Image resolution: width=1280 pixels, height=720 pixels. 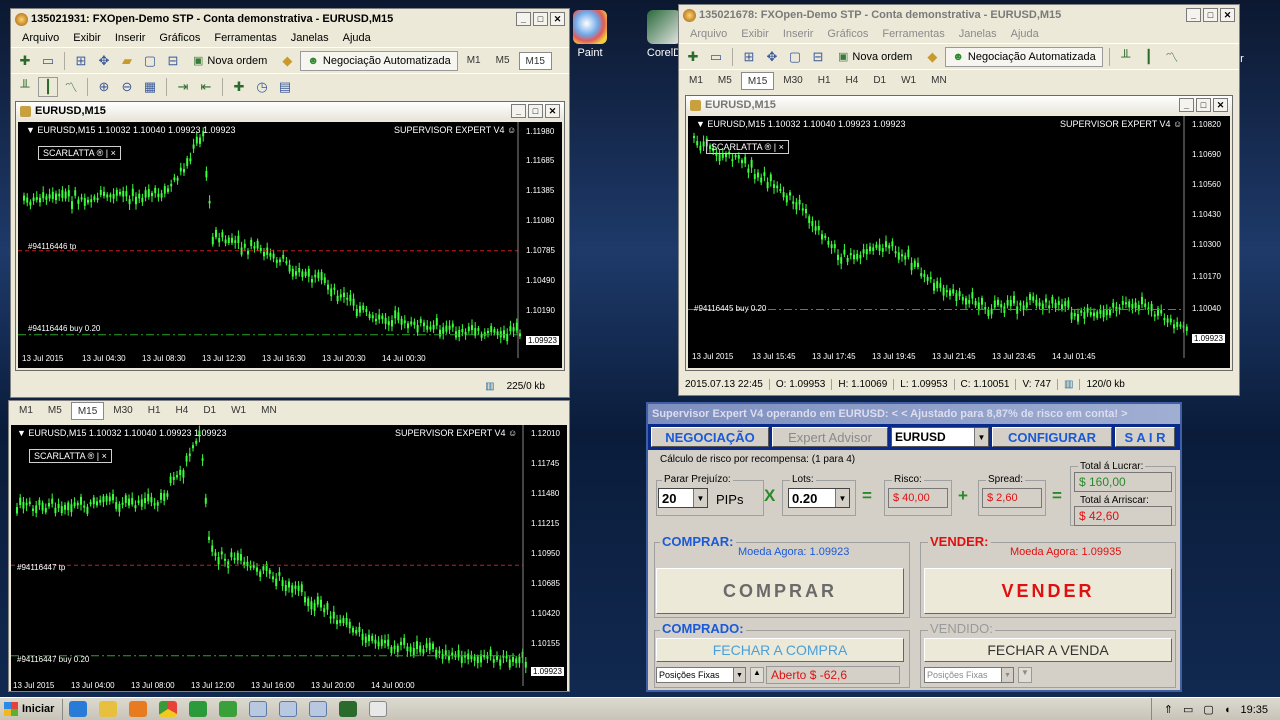 I want to click on network-icon: ▭, so click(x=1188, y=709).